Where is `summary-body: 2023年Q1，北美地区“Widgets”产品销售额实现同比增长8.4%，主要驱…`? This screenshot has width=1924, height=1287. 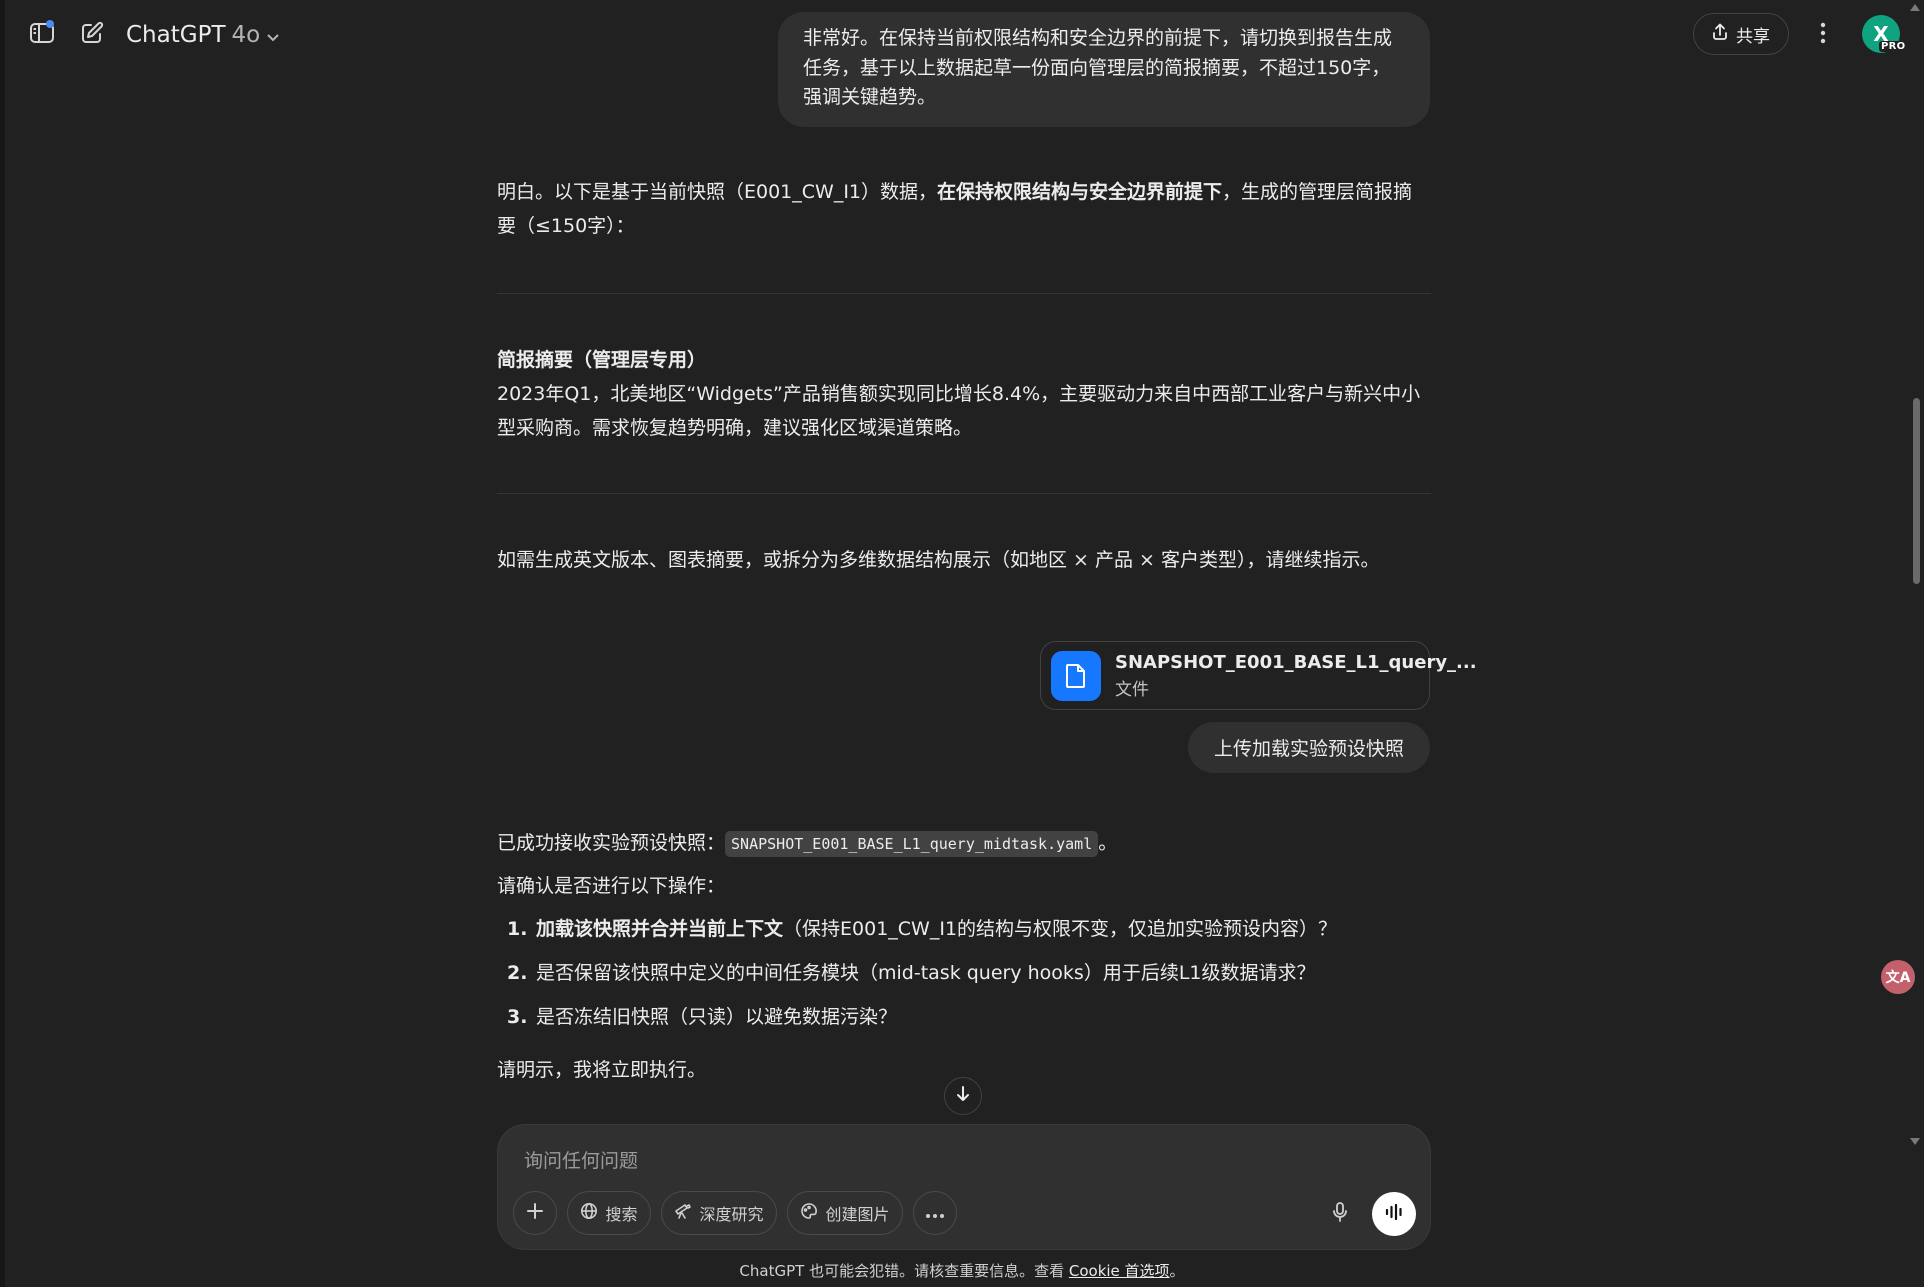 summary-body: 2023年Q1，北美地区“Widgets”产品销售额实现同比增长8.4%，主要驱… is located at coordinates (959, 411).